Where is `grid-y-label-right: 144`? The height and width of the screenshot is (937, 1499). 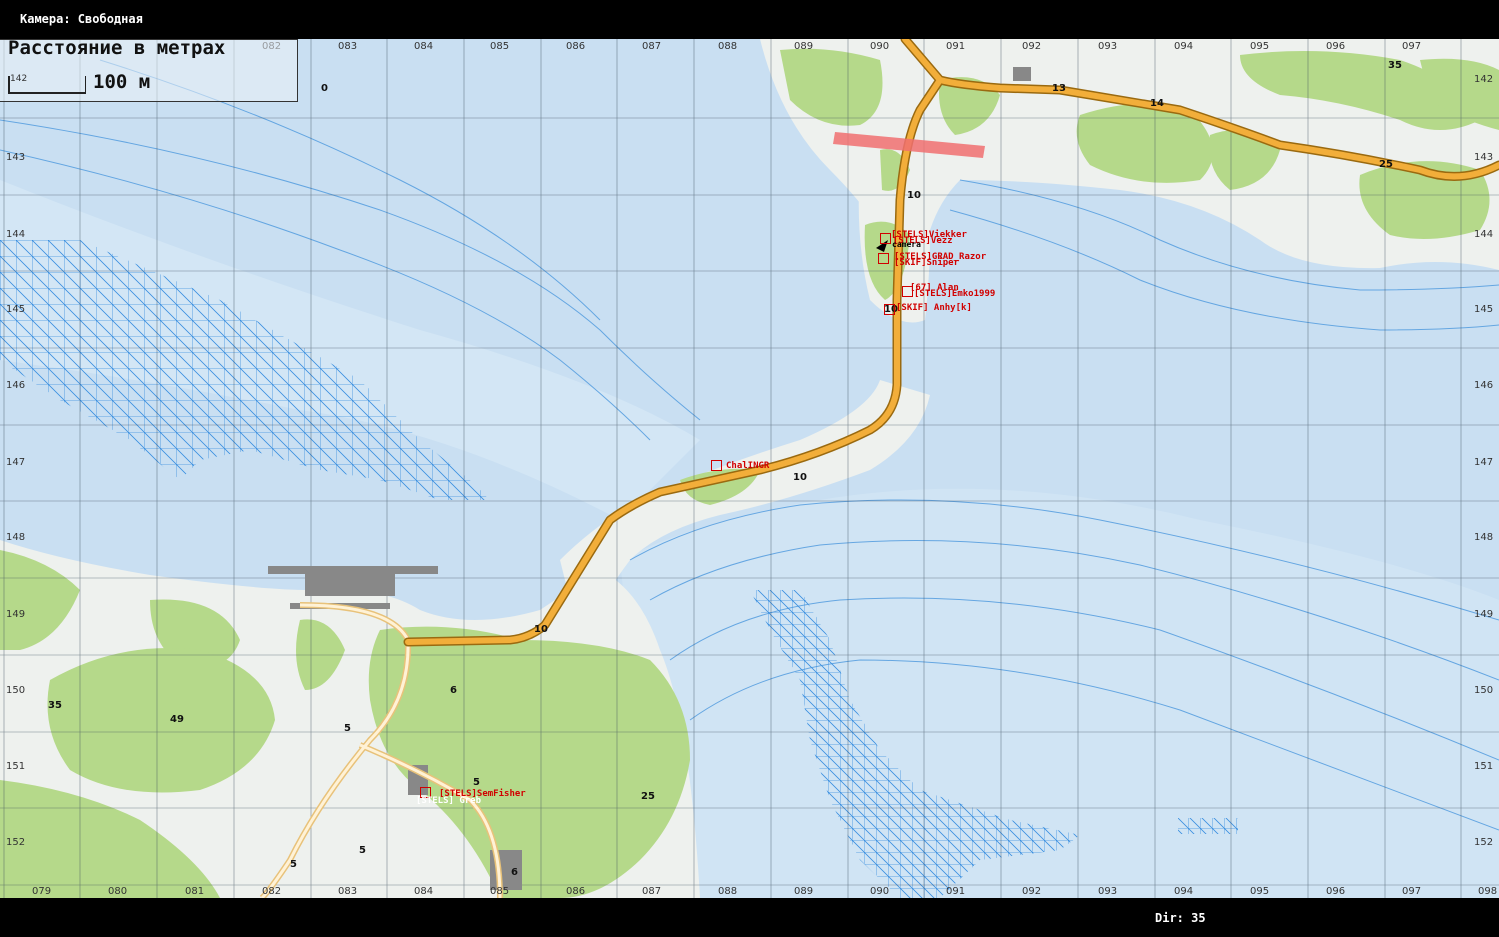
grid-y-label-right: 144 is located at coordinates (1484, 234).